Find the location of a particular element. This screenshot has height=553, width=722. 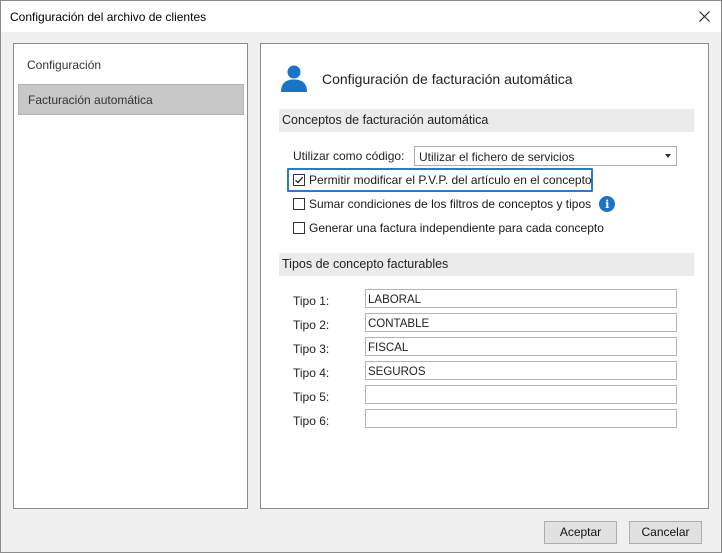

checkmark-icon is located at coordinates (299, 180).